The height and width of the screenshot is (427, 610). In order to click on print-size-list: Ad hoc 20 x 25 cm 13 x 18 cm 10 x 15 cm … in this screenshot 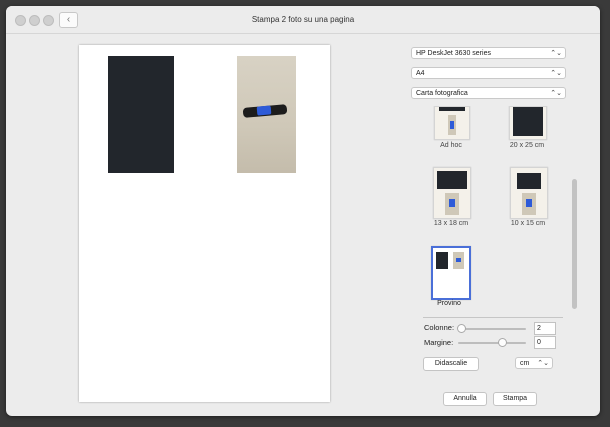, I will do `click(494, 208)`.